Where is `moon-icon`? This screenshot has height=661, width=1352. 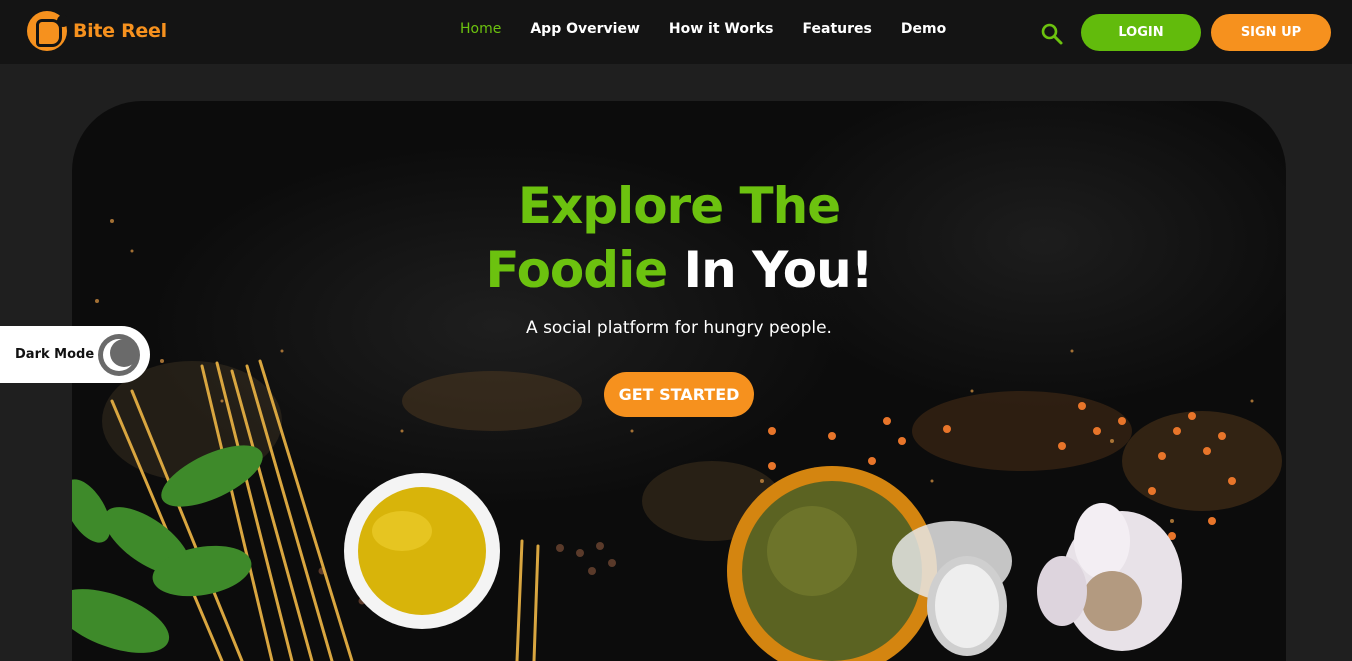
moon-icon is located at coordinates (119, 355).